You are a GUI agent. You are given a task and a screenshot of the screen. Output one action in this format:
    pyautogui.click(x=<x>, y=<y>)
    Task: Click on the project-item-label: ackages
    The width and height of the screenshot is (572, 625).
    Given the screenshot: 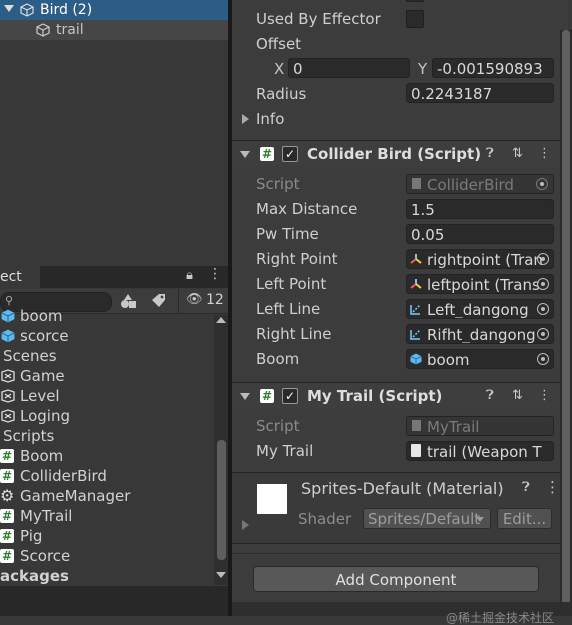 What is the action you would take?
    pyautogui.click(x=34, y=576)
    